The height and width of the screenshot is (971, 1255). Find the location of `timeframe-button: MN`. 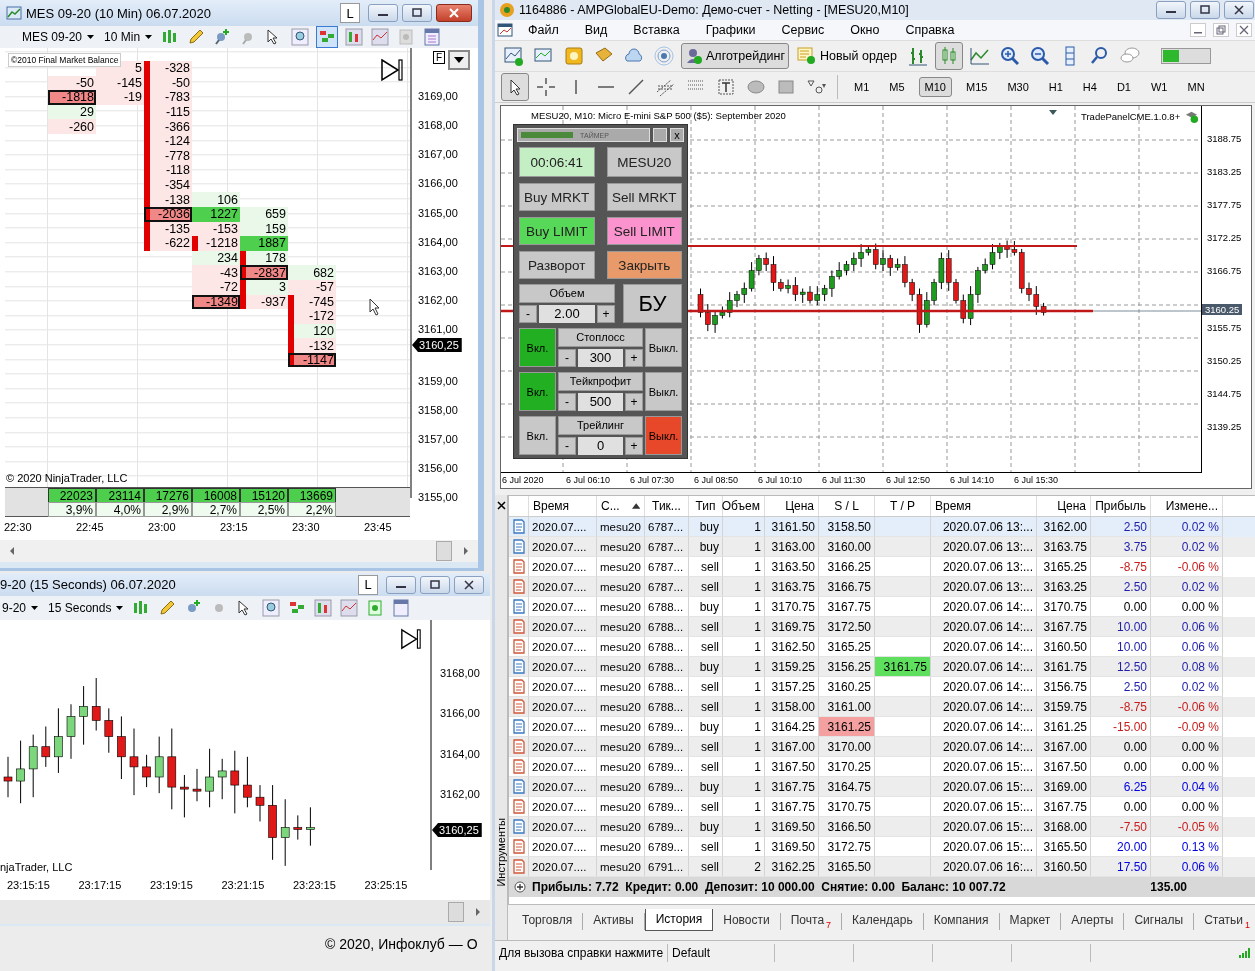

timeframe-button: MN is located at coordinates (1196, 87).